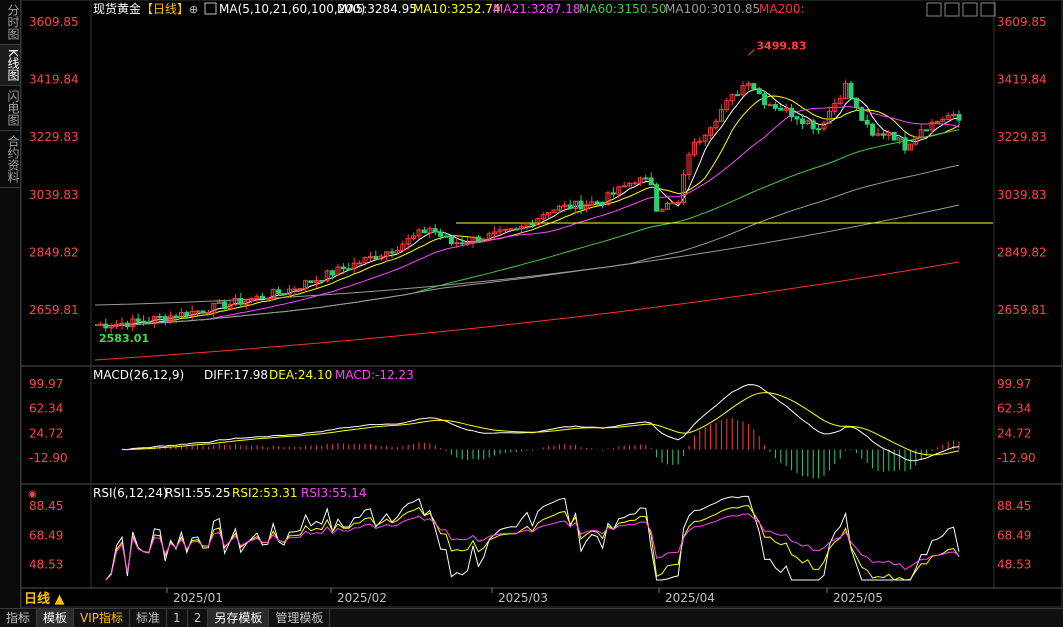 The width and height of the screenshot is (1063, 627). I want to click on grid-icon, so click(210, 8).